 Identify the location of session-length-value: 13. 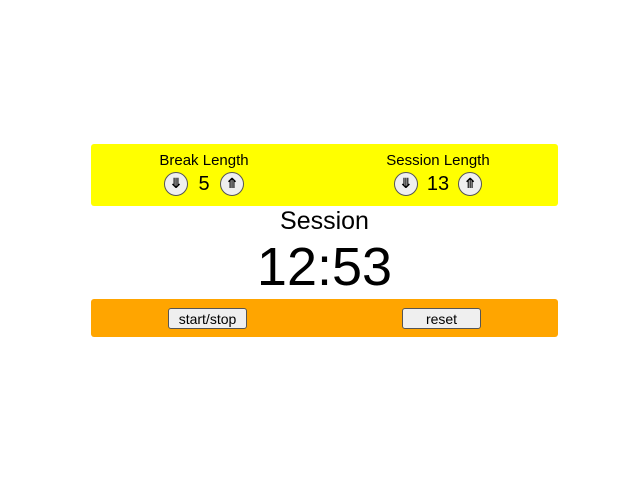
(438, 184).